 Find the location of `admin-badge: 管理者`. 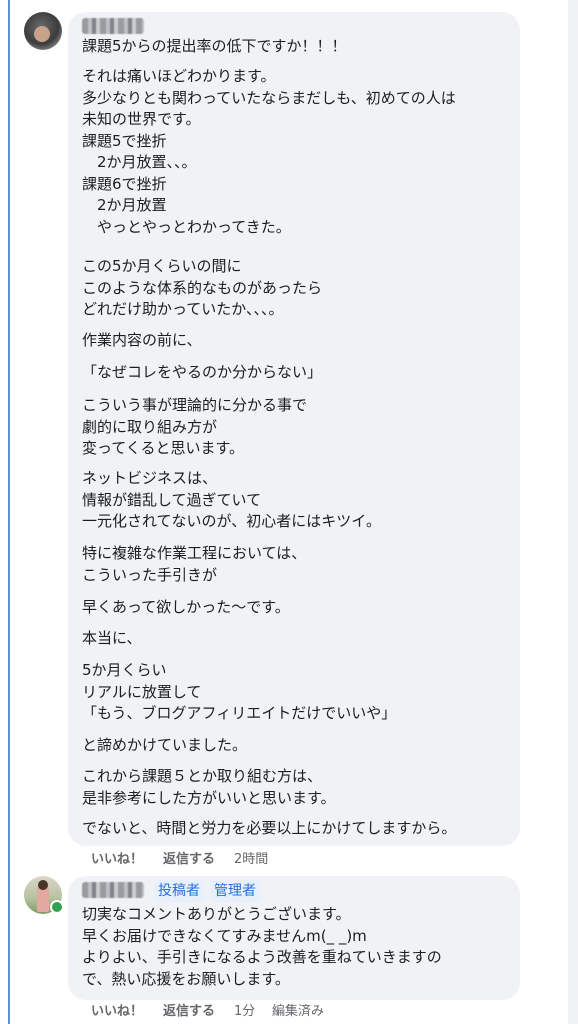

admin-badge: 管理者 is located at coordinates (235, 891).